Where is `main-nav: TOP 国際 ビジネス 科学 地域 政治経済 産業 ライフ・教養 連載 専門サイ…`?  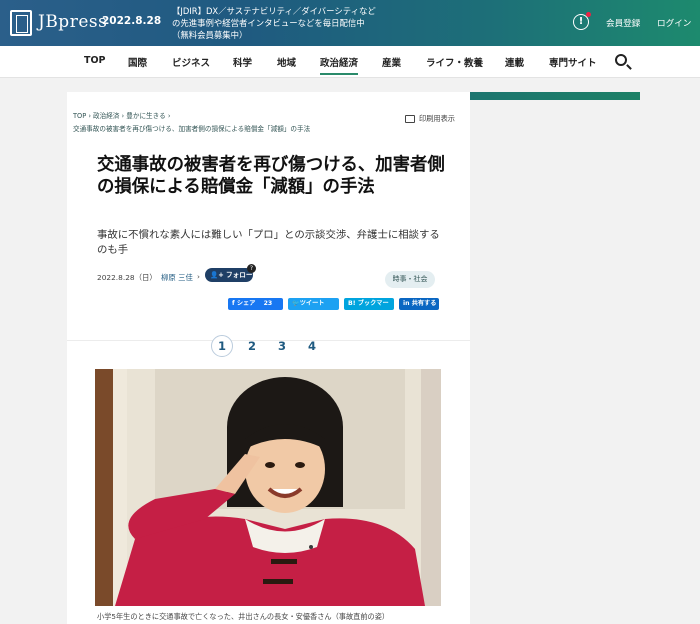
main-nav: TOP 国際 ビジネス 科学 地域 政治経済 産業 ライフ・教養 連載 専門サイ… is located at coordinates (350, 62).